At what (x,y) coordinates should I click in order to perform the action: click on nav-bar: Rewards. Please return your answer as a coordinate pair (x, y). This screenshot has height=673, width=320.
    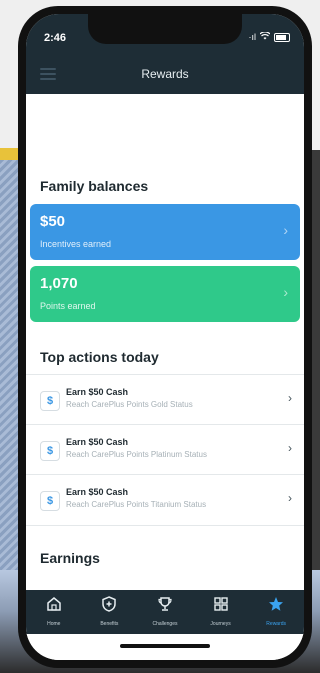
    Looking at the image, I should click on (165, 74).